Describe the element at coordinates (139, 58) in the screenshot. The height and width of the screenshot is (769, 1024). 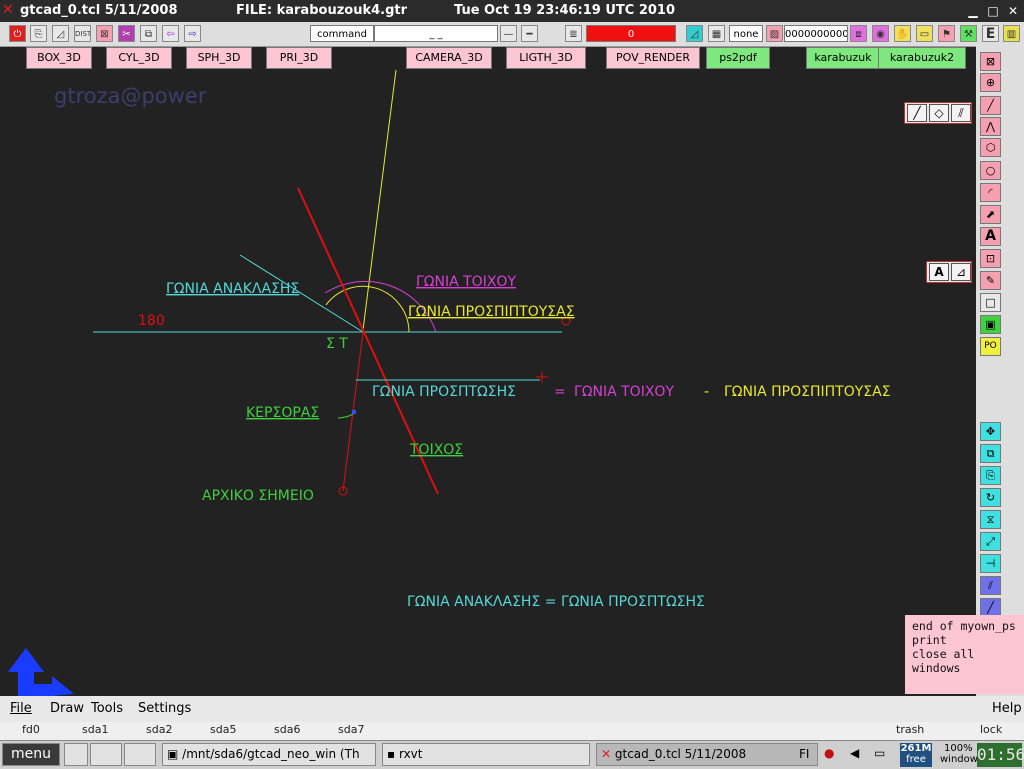
I see `cyl-3d-button: CYL_3D` at that location.